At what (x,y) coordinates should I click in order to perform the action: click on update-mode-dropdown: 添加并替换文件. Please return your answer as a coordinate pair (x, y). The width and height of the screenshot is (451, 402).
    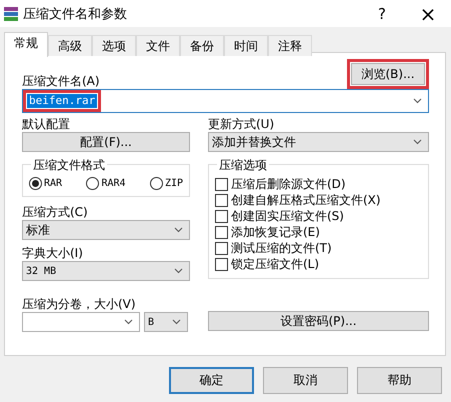
    Looking at the image, I should click on (318, 142).